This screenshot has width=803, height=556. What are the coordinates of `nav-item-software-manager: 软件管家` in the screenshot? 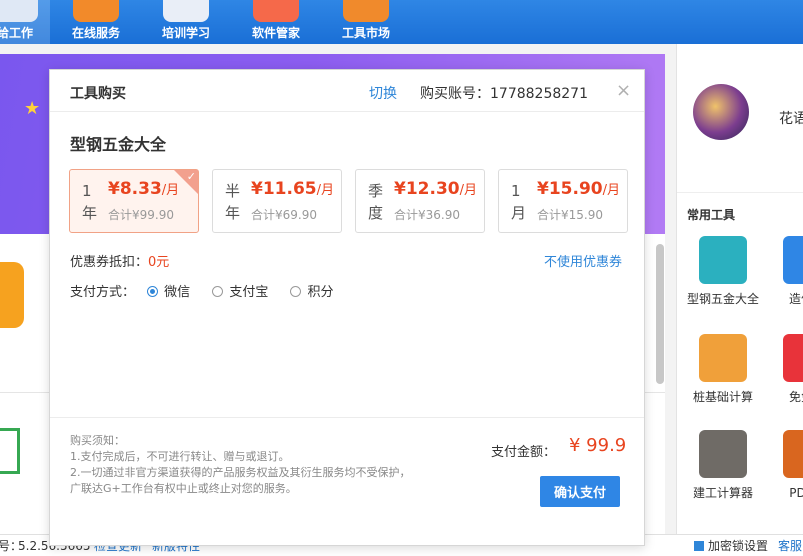 It's located at (276, 22).